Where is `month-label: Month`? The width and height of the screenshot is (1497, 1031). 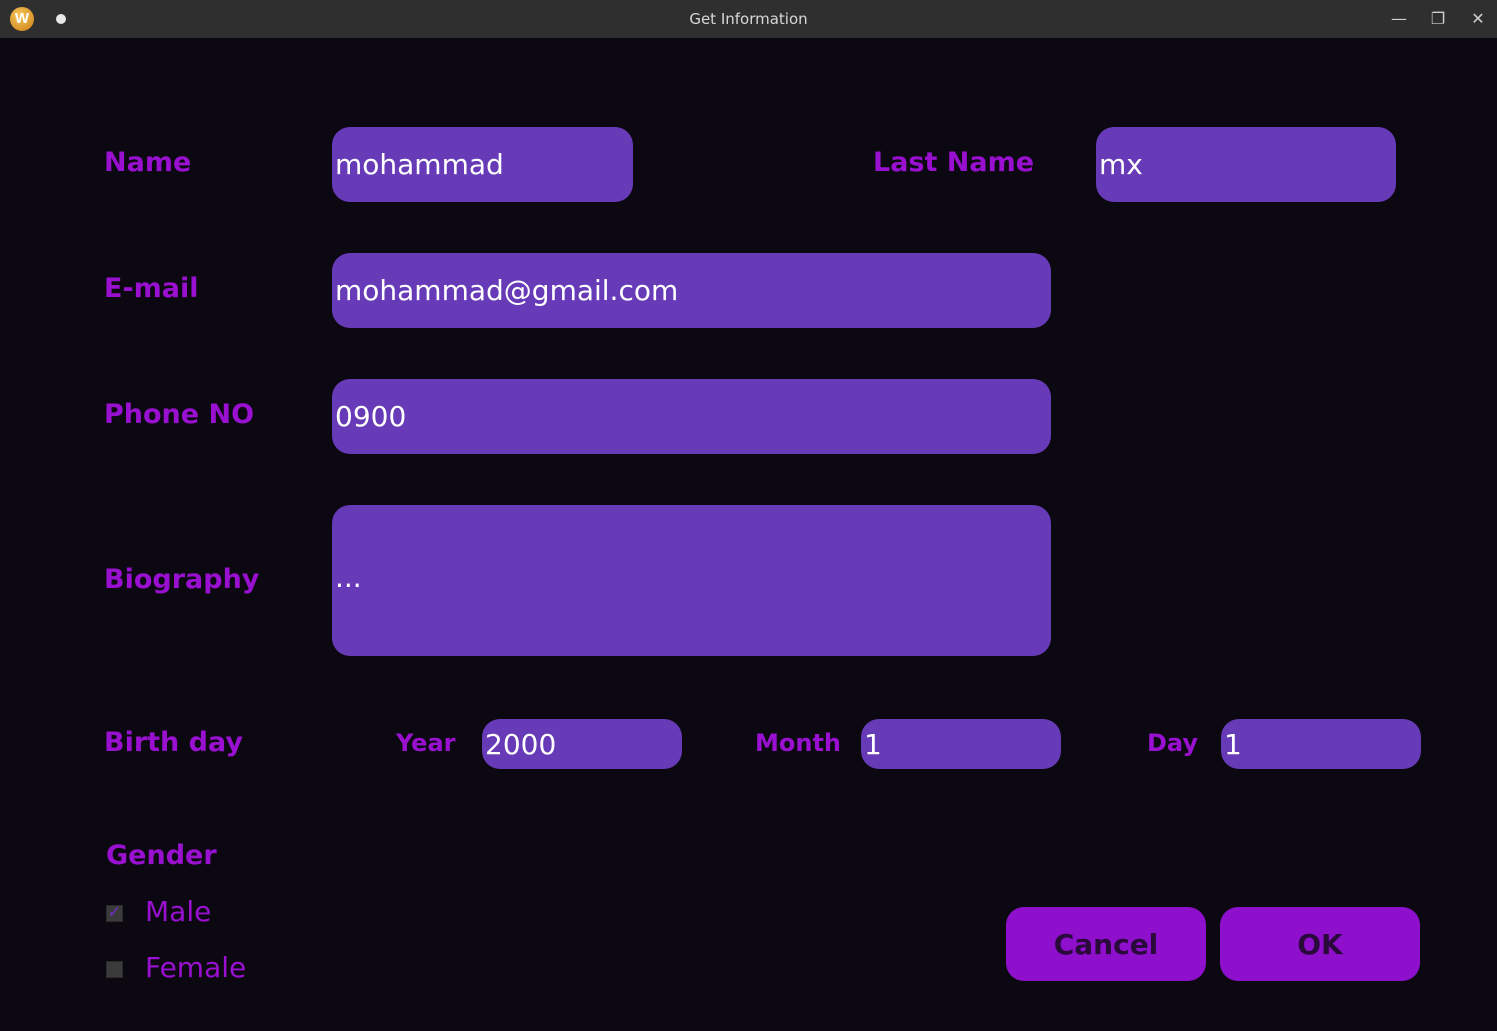 month-label: Month is located at coordinates (798, 743).